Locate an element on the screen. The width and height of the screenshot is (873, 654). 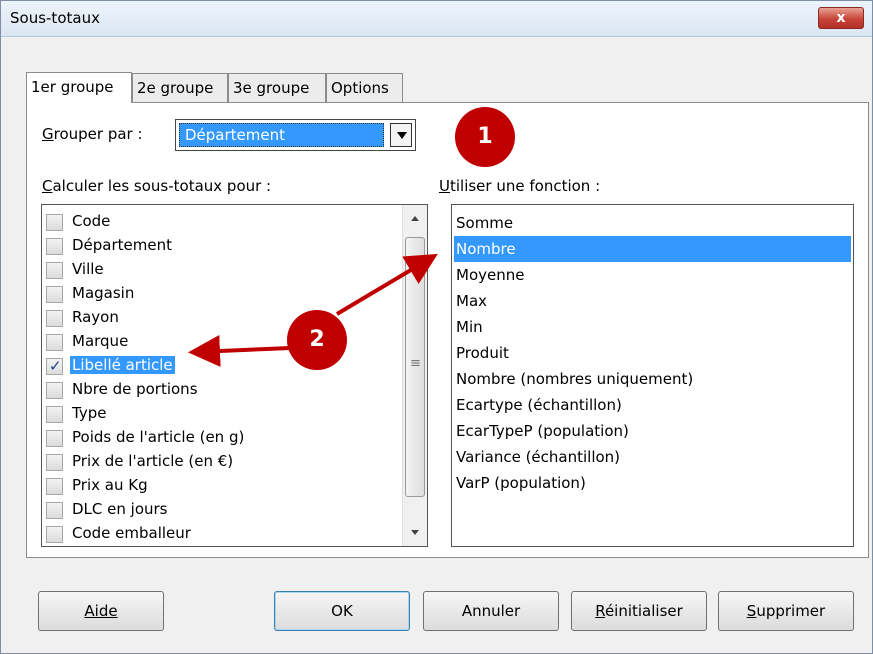
annotation-arrows is located at coordinates (313, 310).